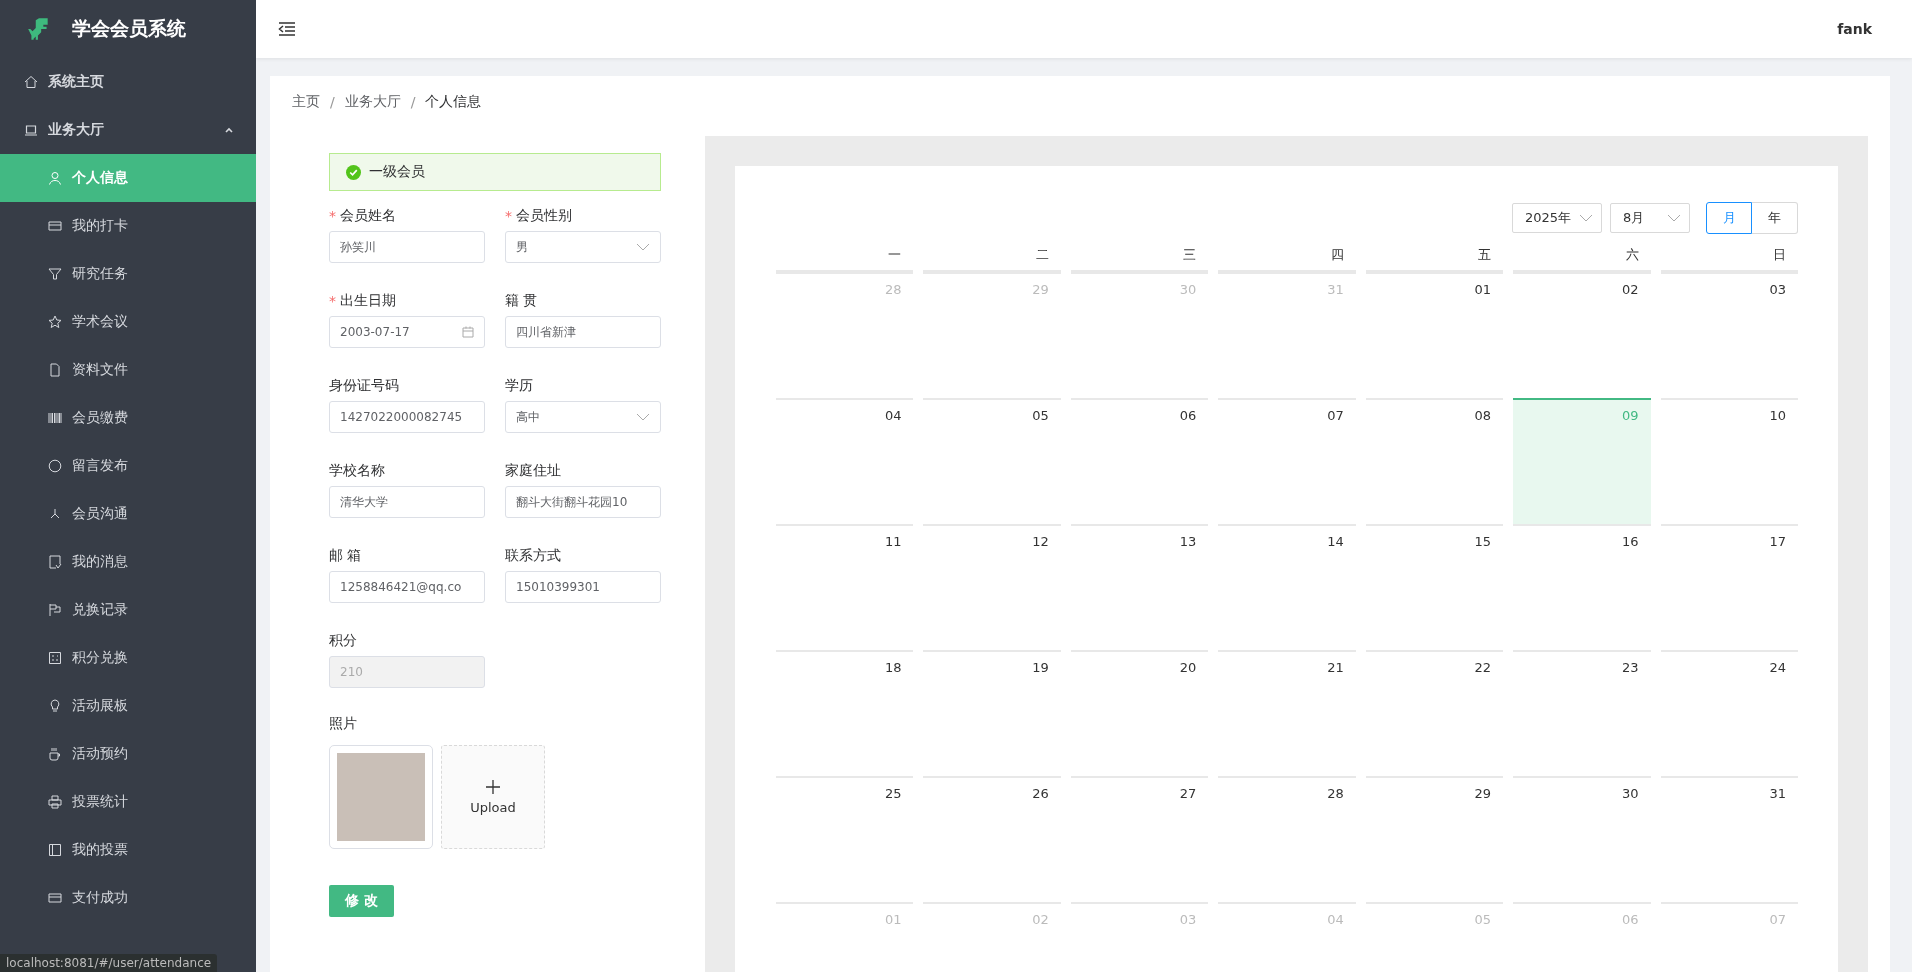 This screenshot has height=972, width=1912. I want to click on panel-icon, so click(55, 850).